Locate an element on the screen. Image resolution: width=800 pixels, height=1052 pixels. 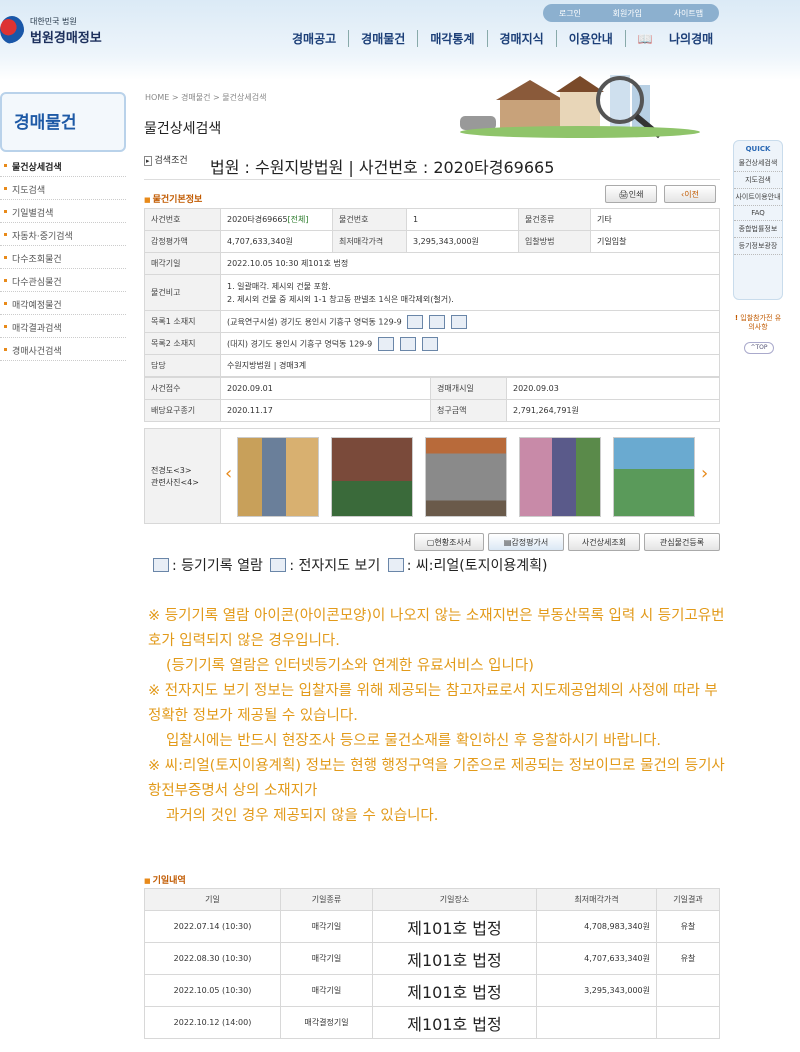
search-condition-label: 검색조건 is located at coordinates (166, 159).